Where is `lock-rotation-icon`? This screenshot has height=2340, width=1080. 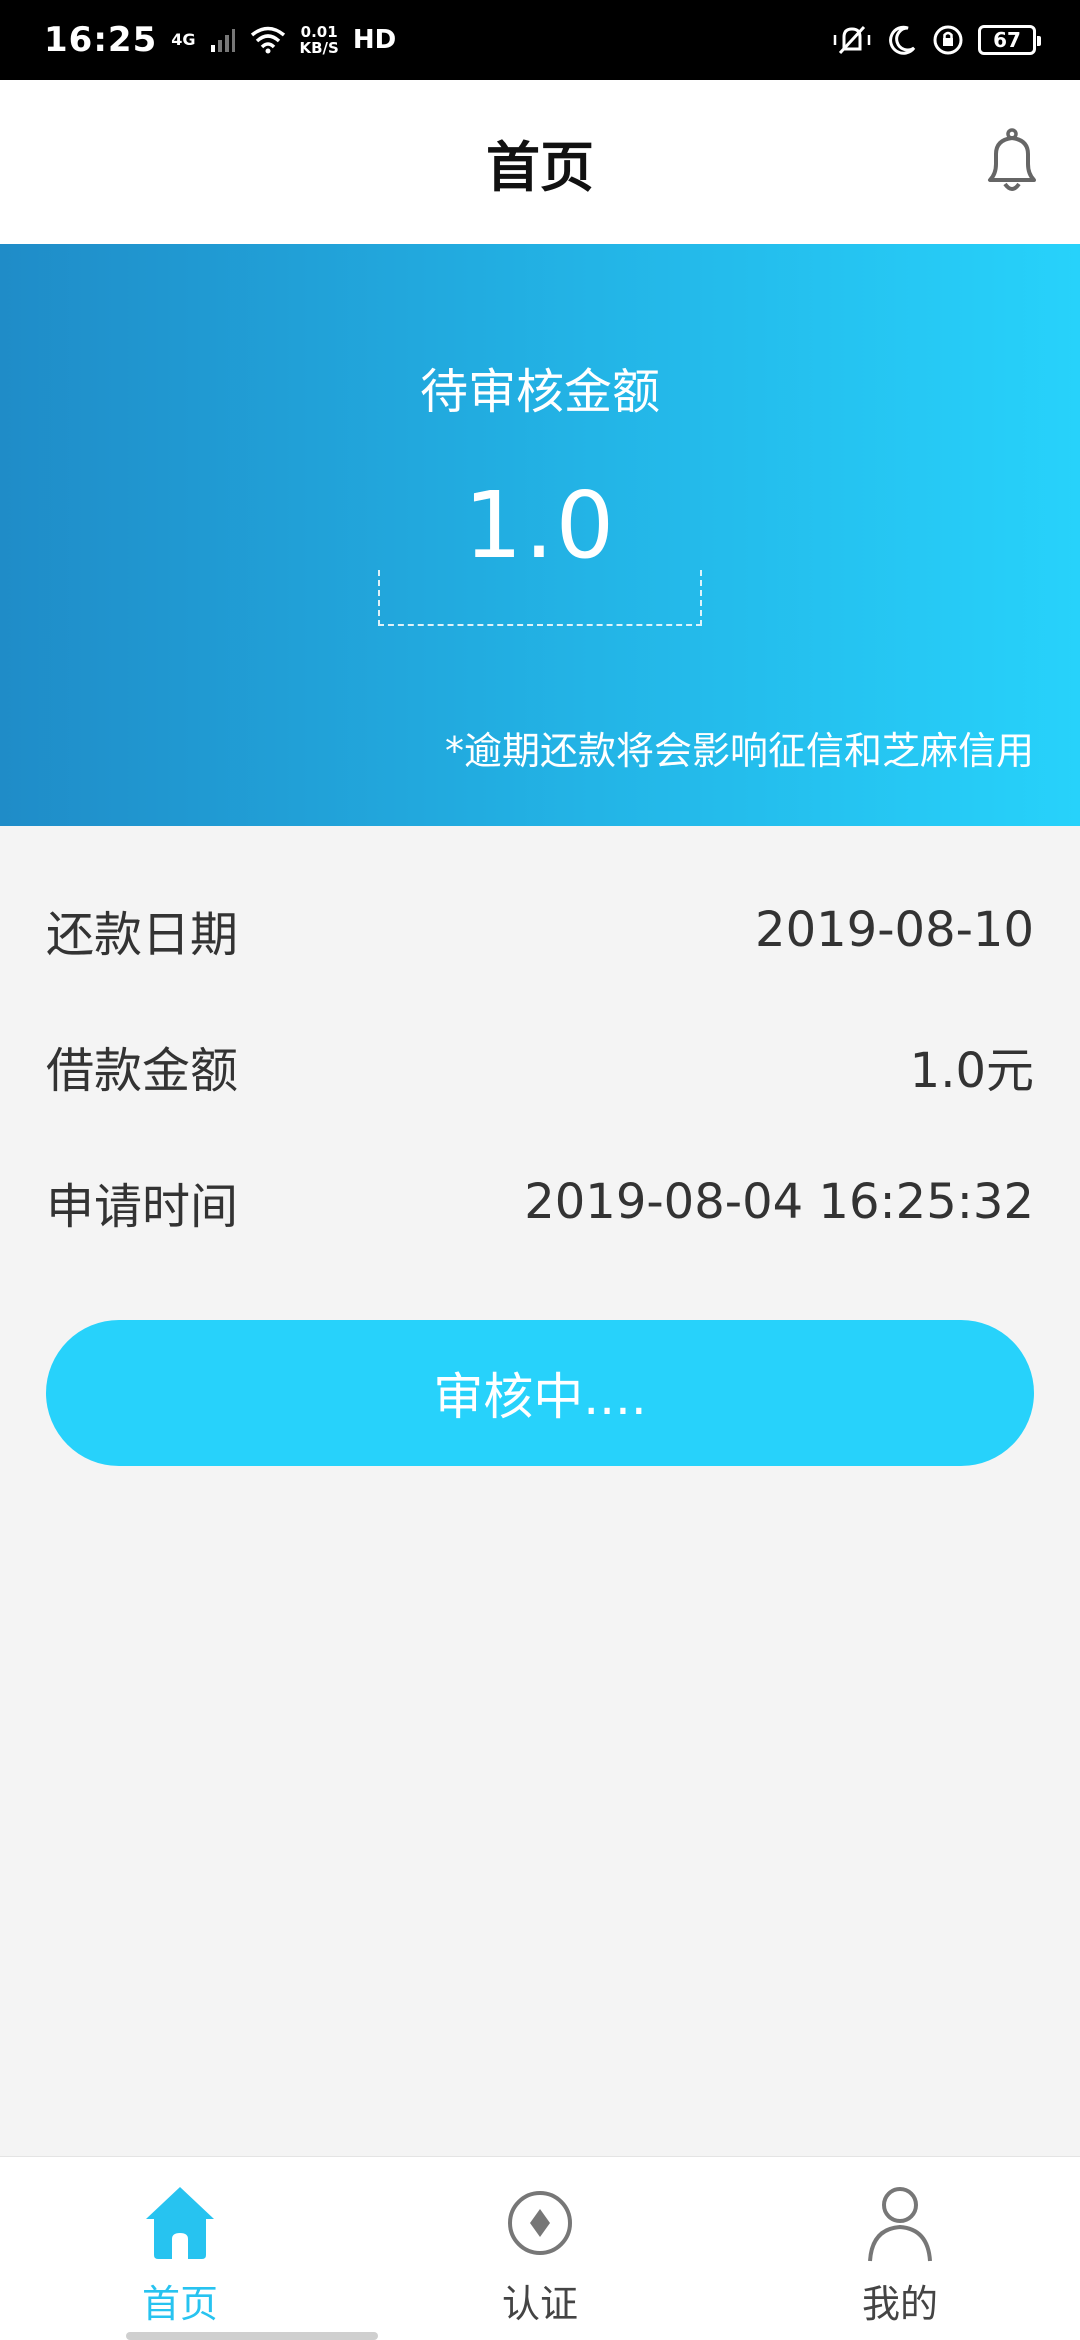
lock-rotation-icon is located at coordinates (948, 40).